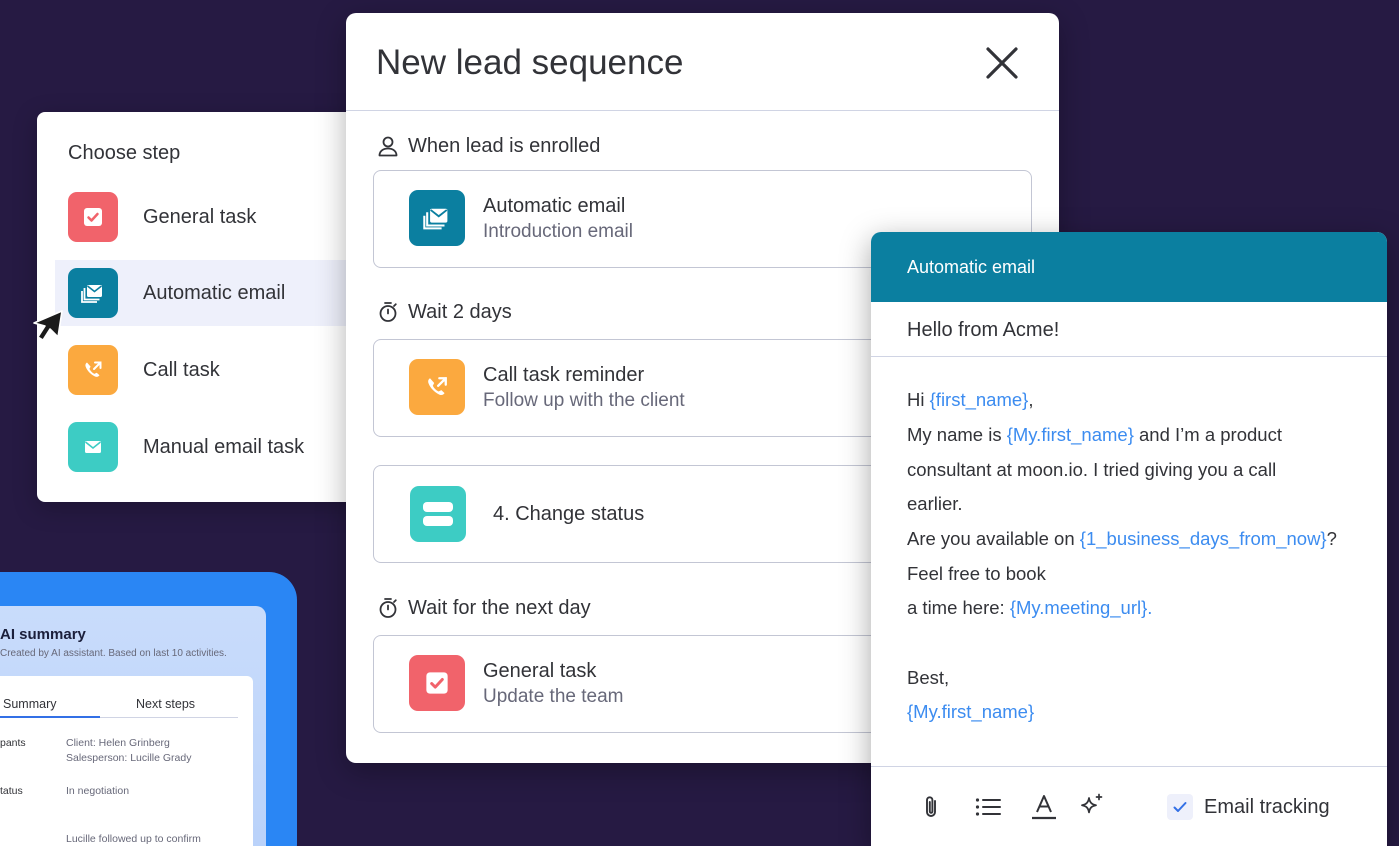 This screenshot has width=1399, height=846. Describe the element at coordinates (554, 206) in the screenshot. I see `step-title: Automatic email` at that location.